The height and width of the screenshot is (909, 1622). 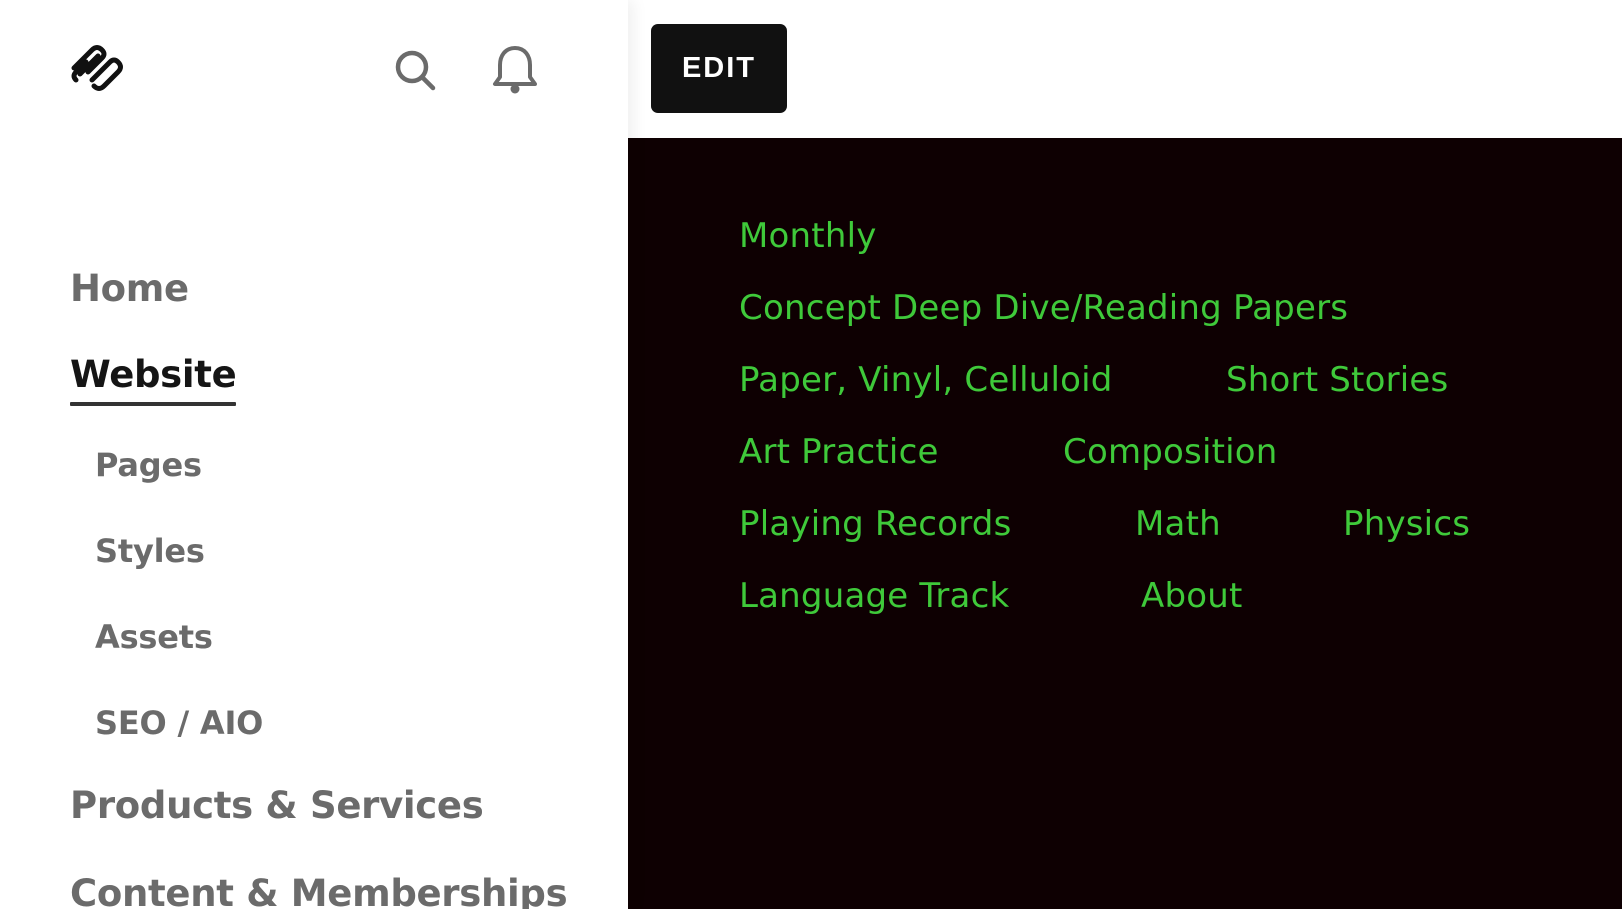 What do you see at coordinates (98, 68) in the screenshot?
I see `squarespace-logo-icon` at bounding box center [98, 68].